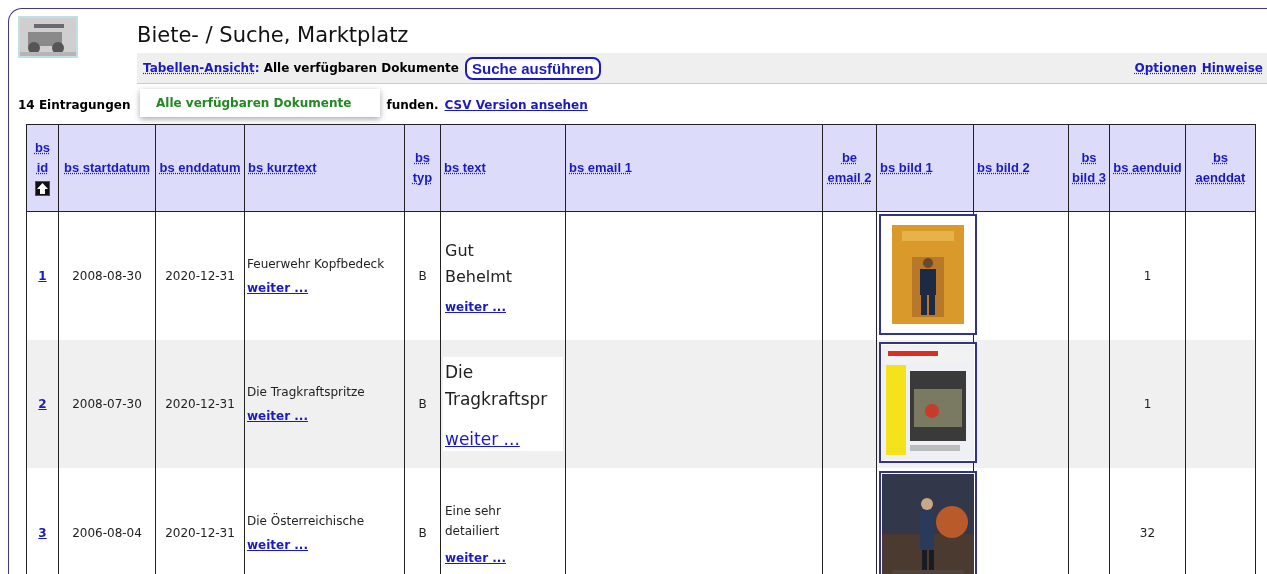 The width and height of the screenshot is (1267, 574). I want to click on page-title: Biete- / Suche, Marktplatz, so click(273, 35).